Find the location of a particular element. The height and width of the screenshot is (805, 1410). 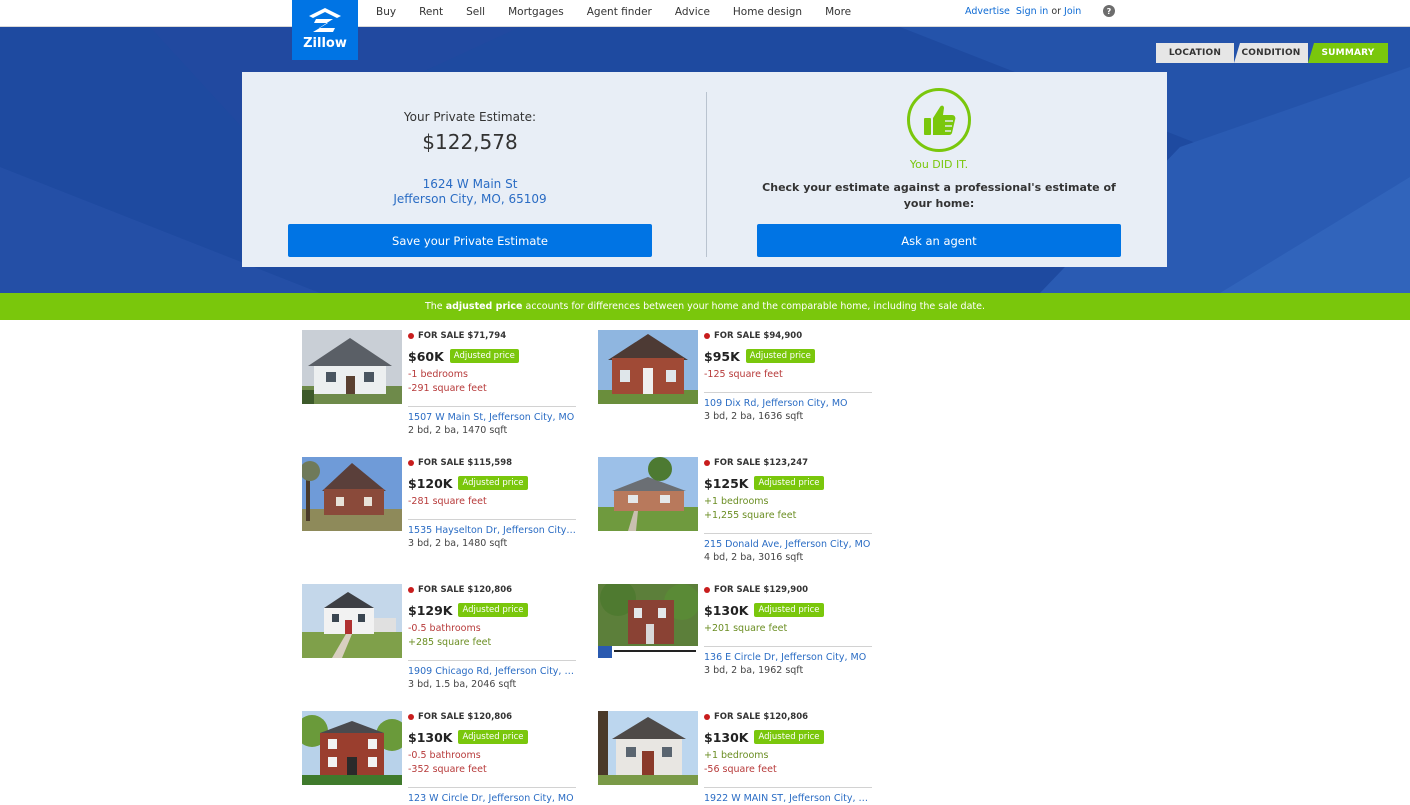

help-icon: ? is located at coordinates (1109, 11).